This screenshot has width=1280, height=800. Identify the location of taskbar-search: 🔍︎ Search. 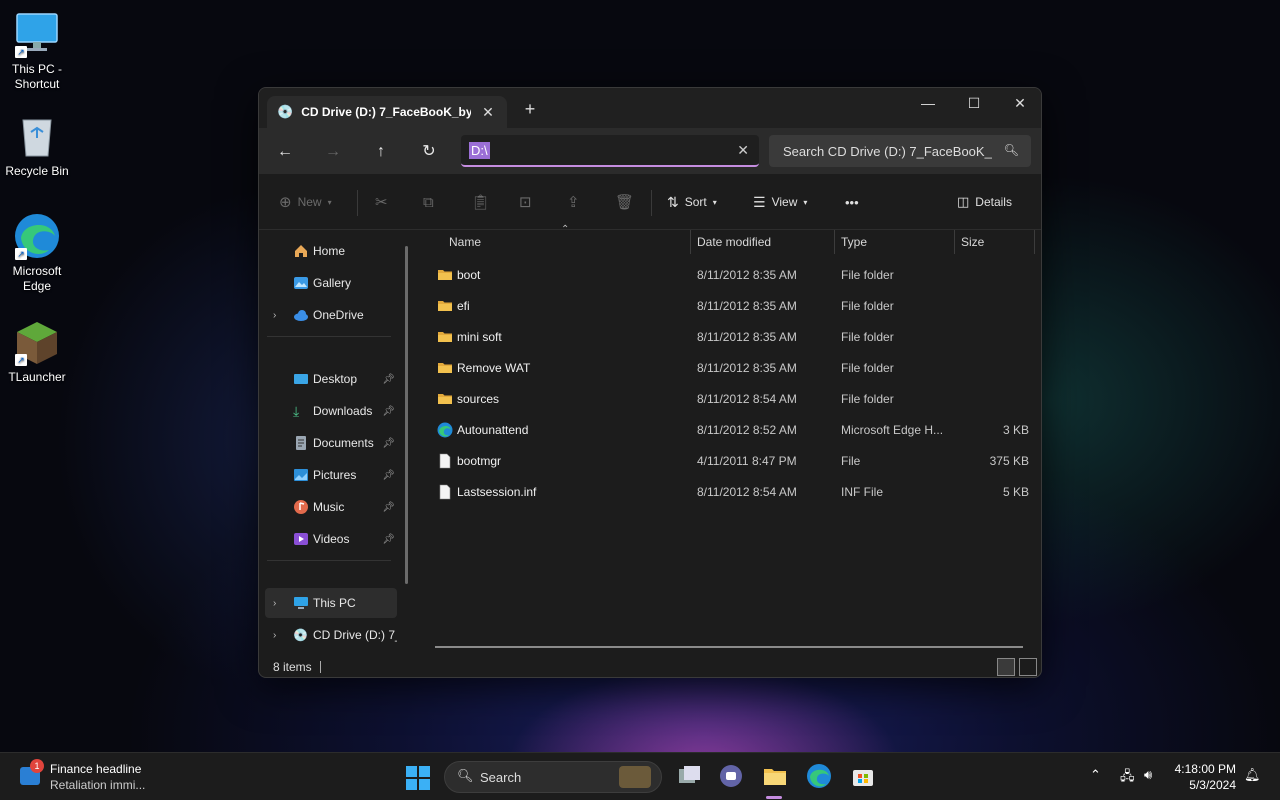
(553, 777).